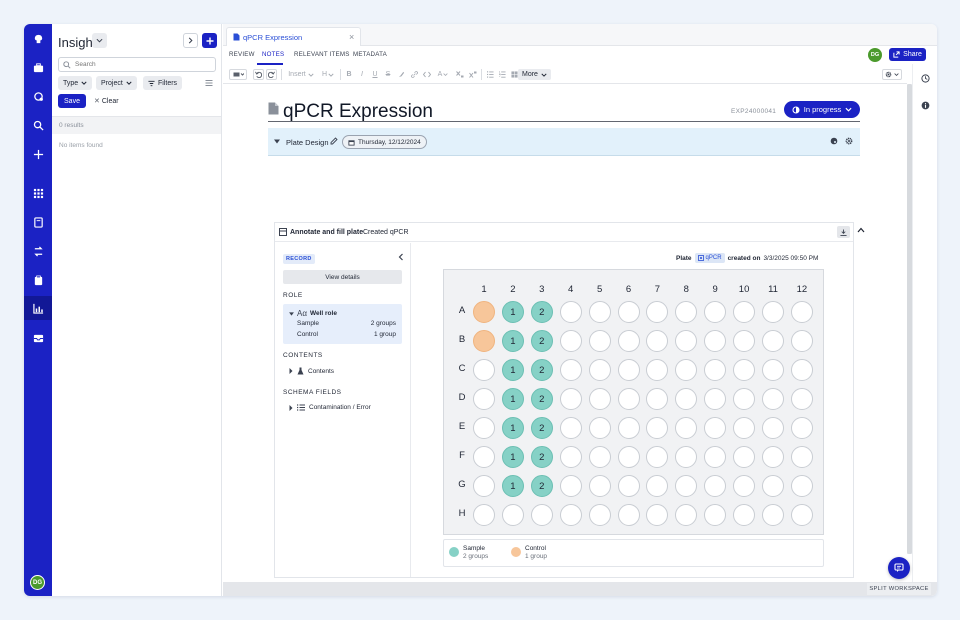 This screenshot has width=960, height=620. I want to click on split-workspace-button: SPLIT WORKSPACE, so click(899, 589).